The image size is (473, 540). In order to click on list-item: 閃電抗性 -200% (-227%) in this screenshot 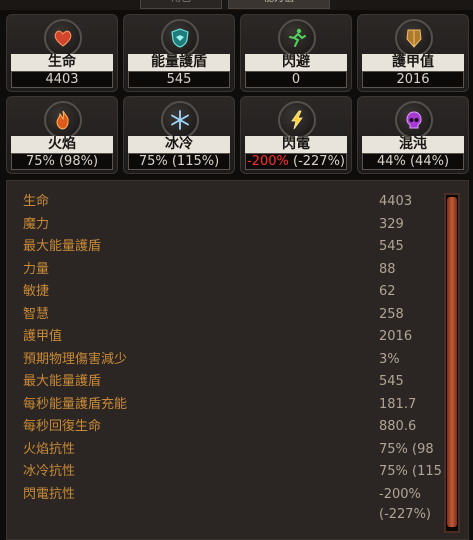, I will do `click(227, 504)`.